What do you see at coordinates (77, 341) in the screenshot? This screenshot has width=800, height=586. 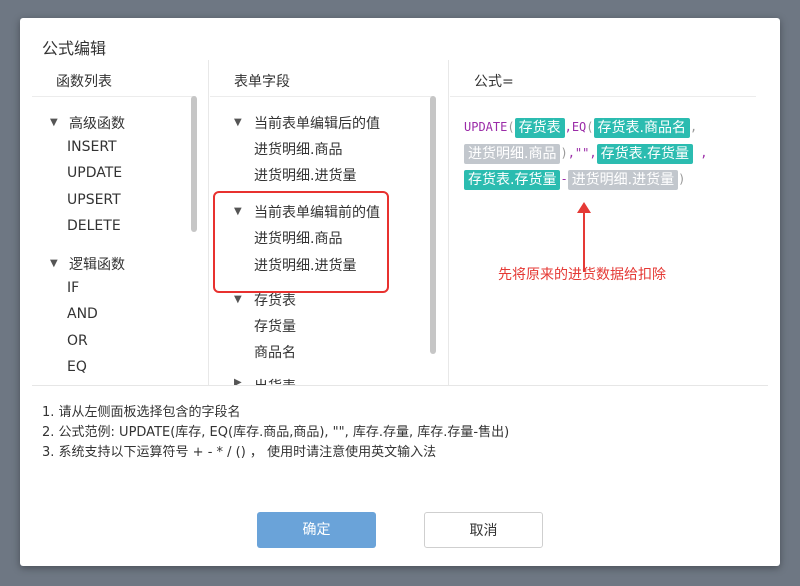 I see `function-item-or: OR` at bounding box center [77, 341].